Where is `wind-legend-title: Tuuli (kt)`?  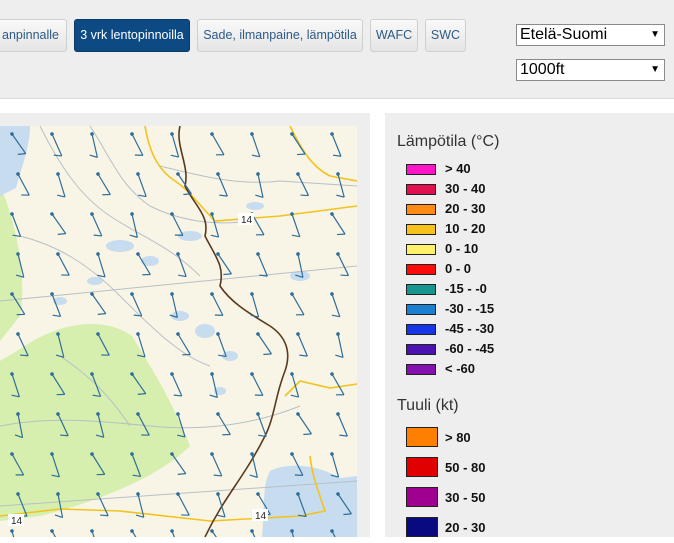 wind-legend-title: Tuuli (kt) is located at coordinates (428, 405).